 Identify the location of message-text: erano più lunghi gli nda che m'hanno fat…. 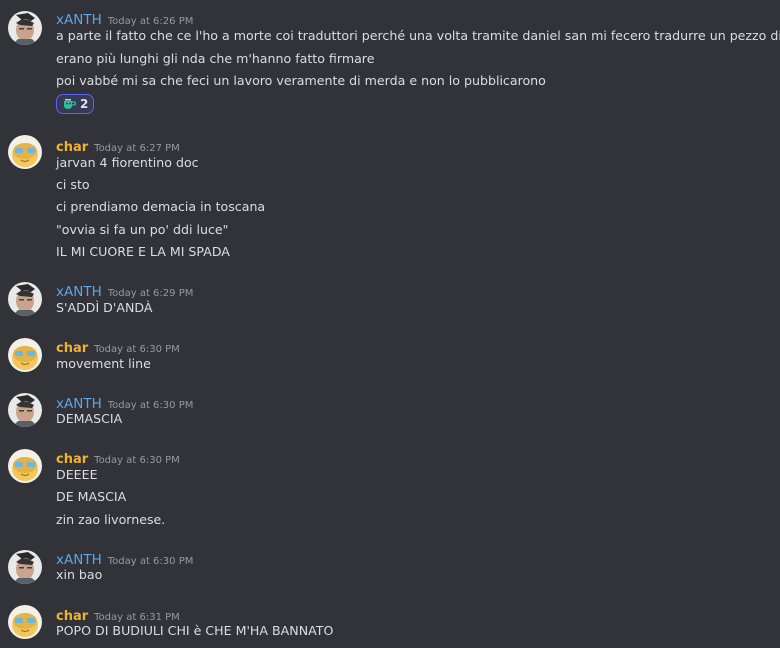
(215, 58).